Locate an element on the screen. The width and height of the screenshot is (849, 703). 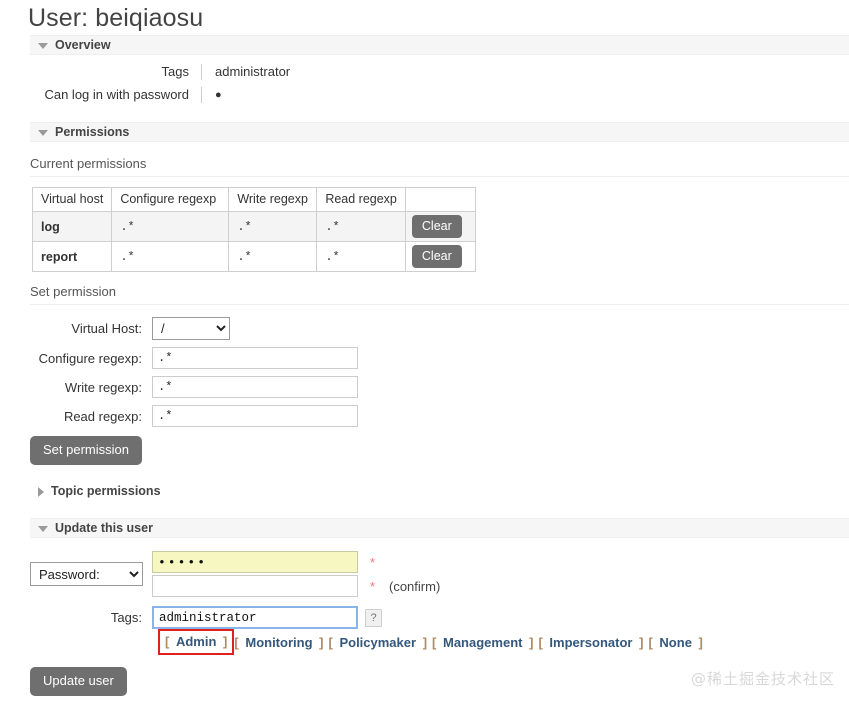
table-row: report .* .* .* Clear is located at coordinates (253, 256).